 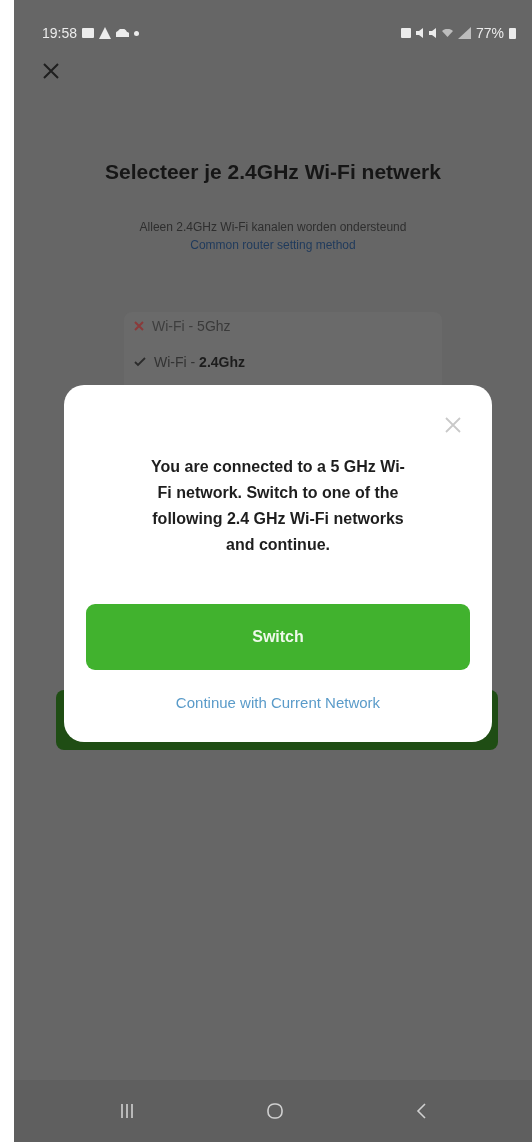 What do you see at coordinates (278, 506) in the screenshot?
I see `dialog-message: You are connected to a 5 GHz Wi-Fi network. Switch to one of the following 2.4 GHz Wi-Fi networks and continue.` at bounding box center [278, 506].